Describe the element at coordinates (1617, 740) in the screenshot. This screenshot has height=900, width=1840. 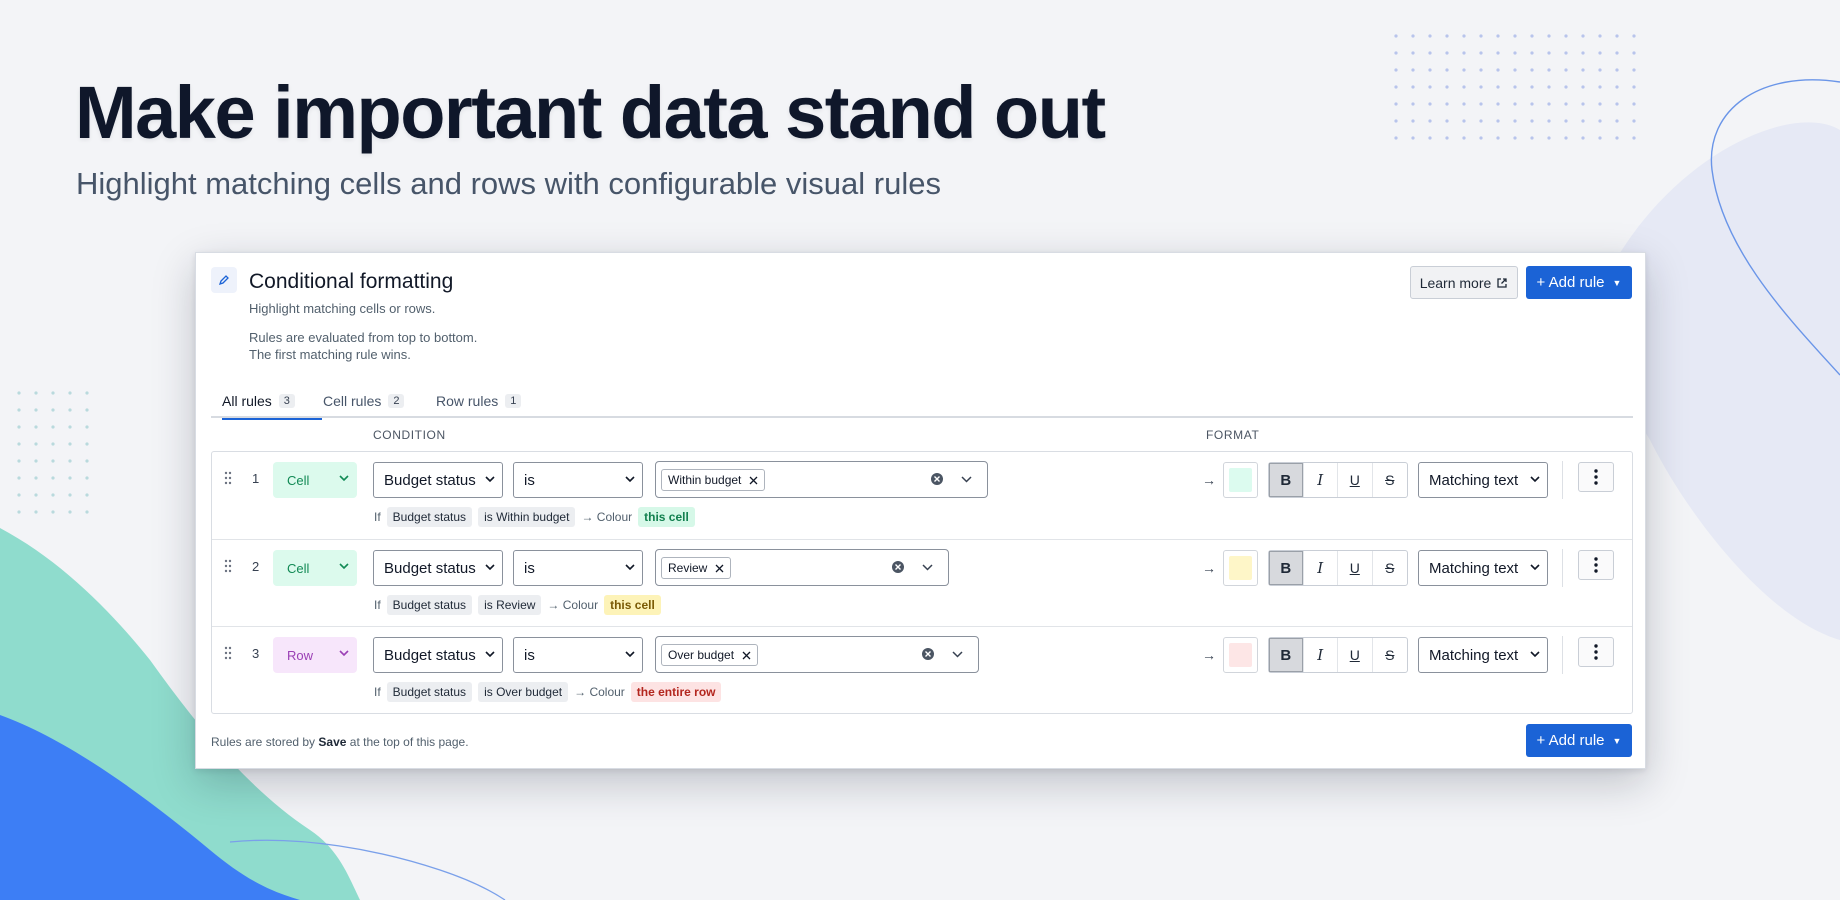
I see `dropdown-caret-icon: ▼` at that location.